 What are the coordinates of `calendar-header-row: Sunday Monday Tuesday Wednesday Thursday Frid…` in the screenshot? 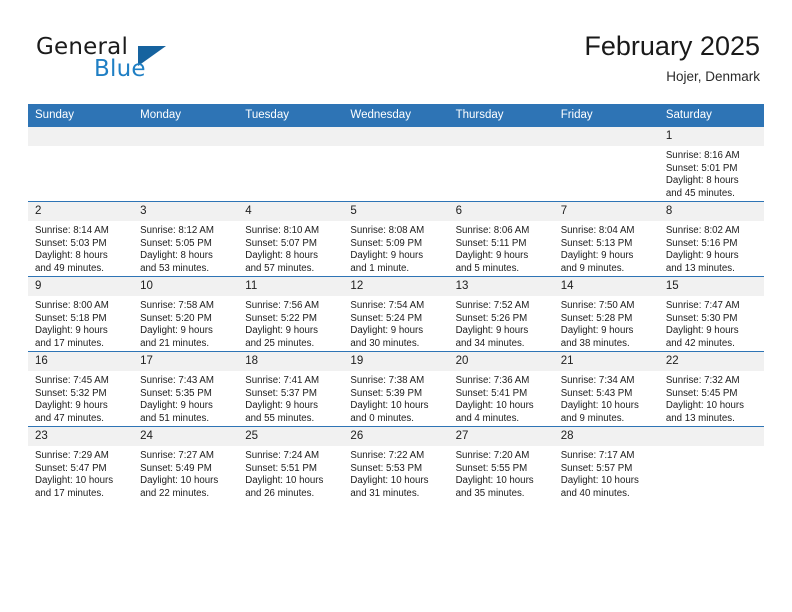 It's located at (396, 115).